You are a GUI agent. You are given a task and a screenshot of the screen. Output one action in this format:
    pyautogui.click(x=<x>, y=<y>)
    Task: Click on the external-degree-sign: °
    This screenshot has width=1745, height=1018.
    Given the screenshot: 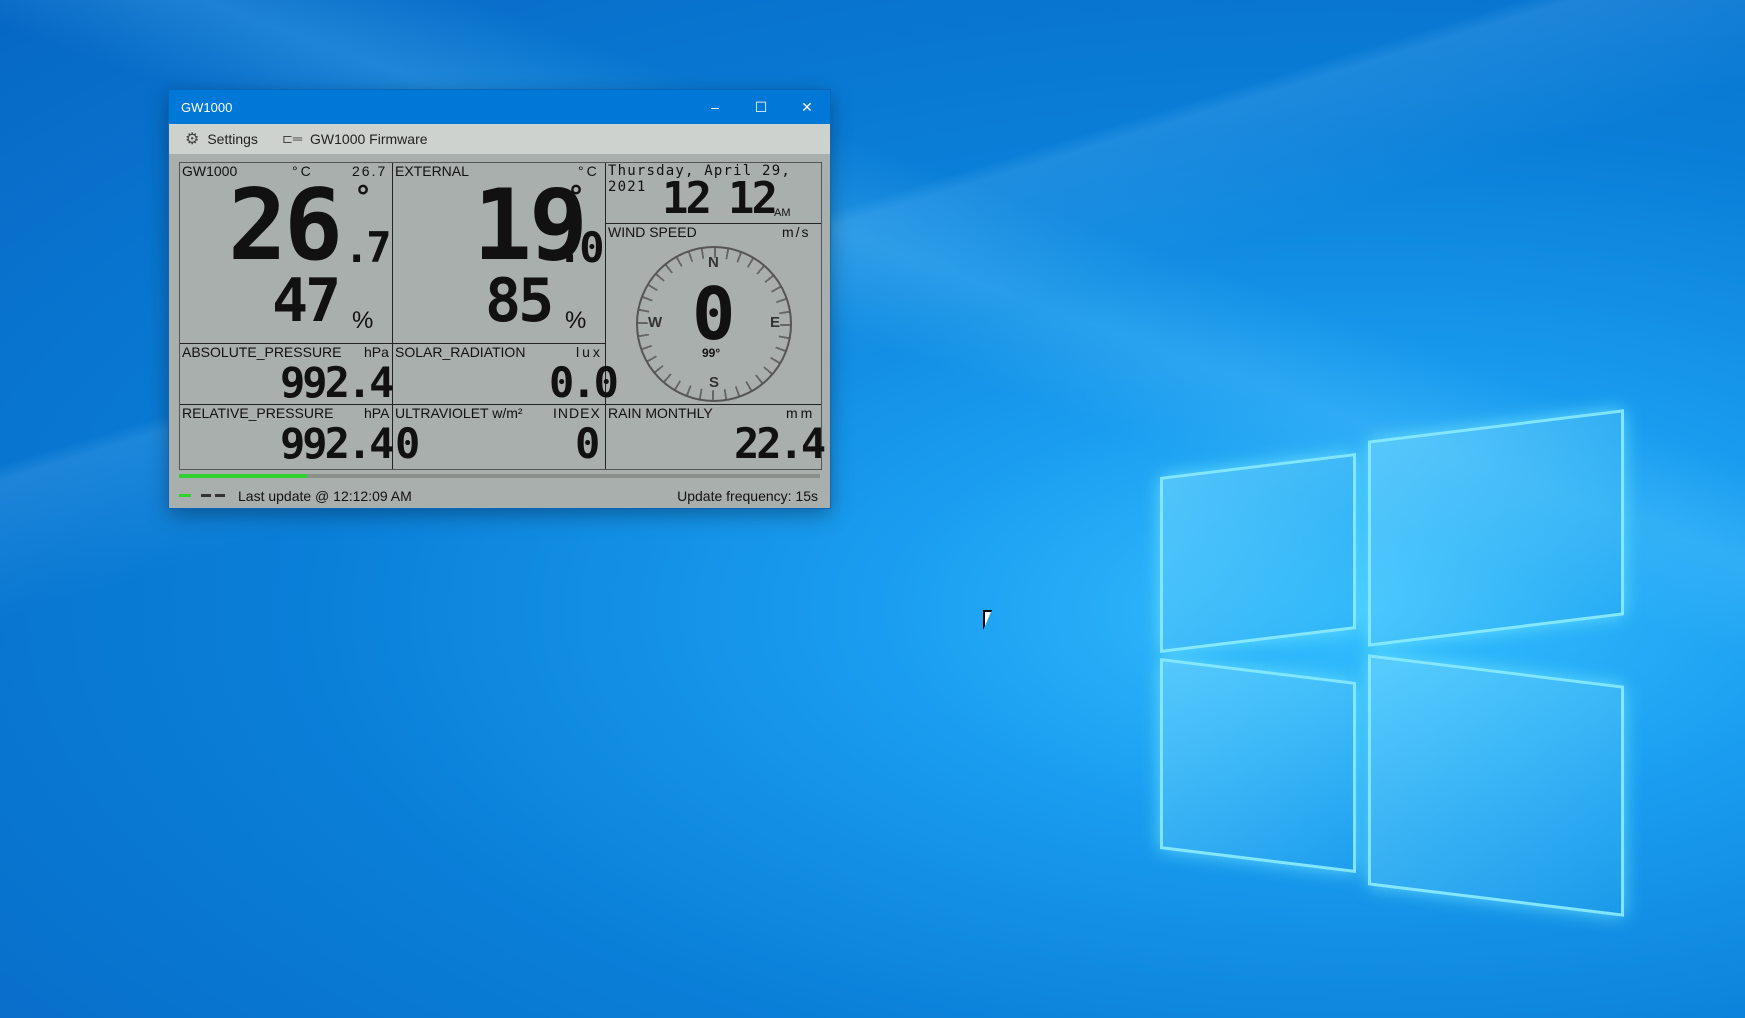 What is the action you would take?
    pyautogui.click(x=576, y=197)
    